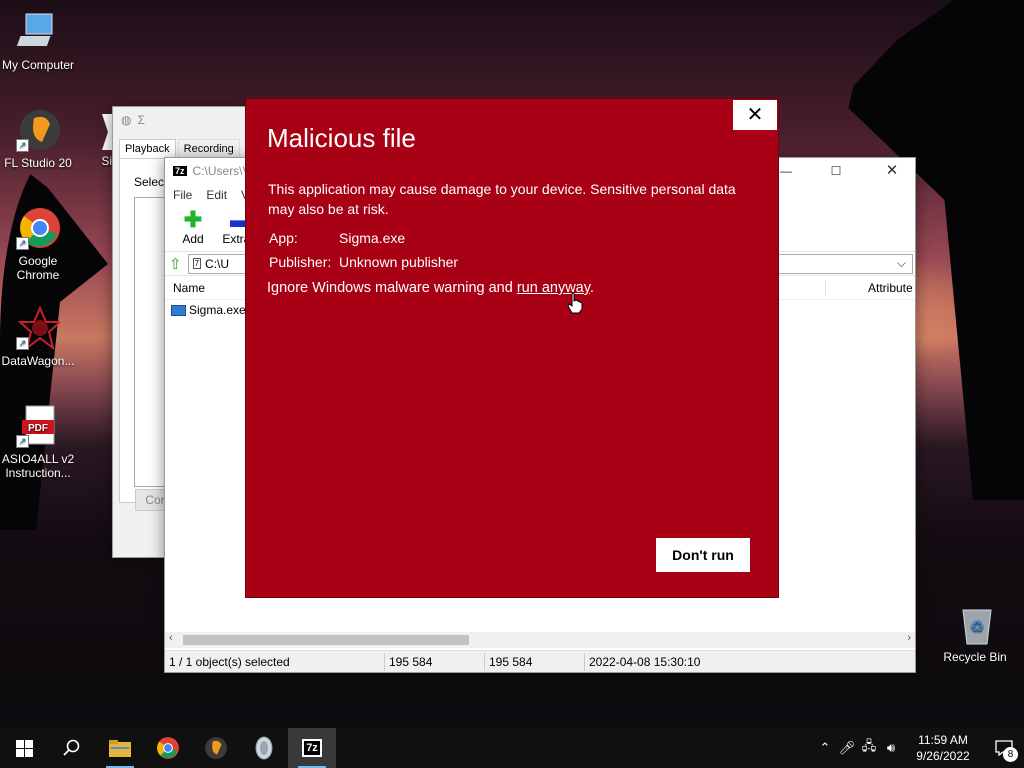 The width and height of the screenshot is (1024, 768). What do you see at coordinates (100, 132) in the screenshot?
I see `sigma-icon` at bounding box center [100, 132].